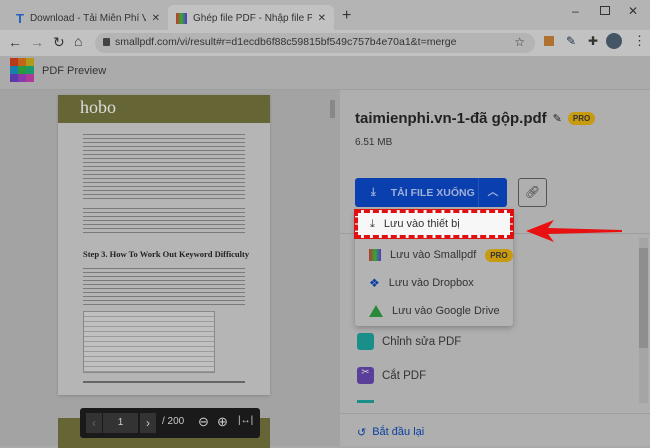 Image resolution: width=650 pixels, height=448 pixels. I want to click on extensions-puzzle-icon: ✚, so click(593, 41).